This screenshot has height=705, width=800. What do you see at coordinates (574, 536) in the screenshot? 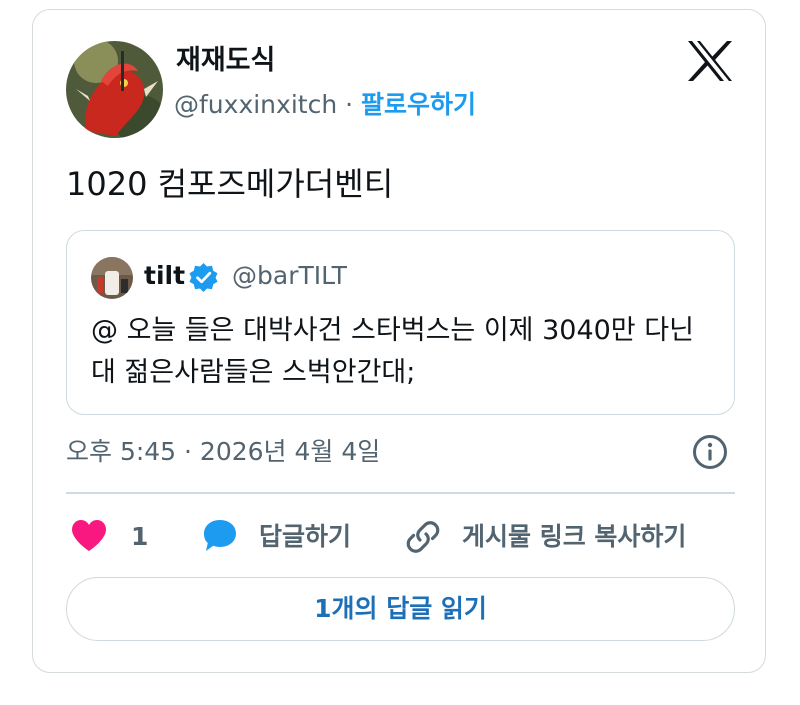
I see `copy-link-label: 게시물 링크 복사하기` at bounding box center [574, 536].